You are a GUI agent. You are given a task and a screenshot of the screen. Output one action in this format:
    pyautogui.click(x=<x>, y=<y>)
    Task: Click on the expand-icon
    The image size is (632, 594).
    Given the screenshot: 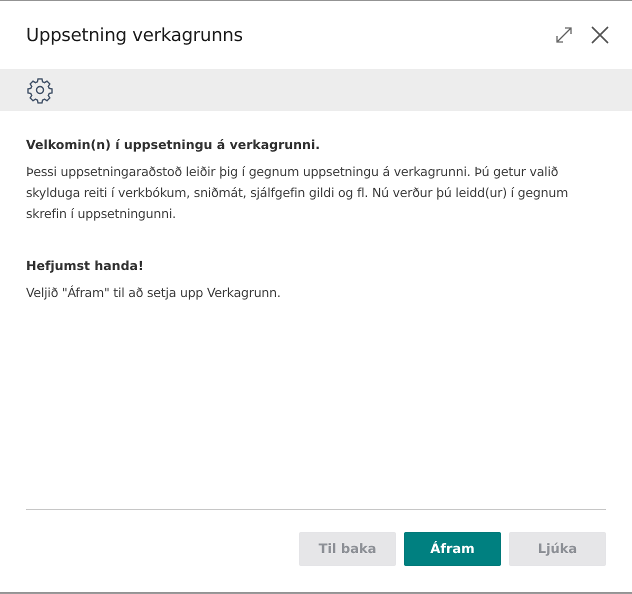 What is the action you would take?
    pyautogui.click(x=564, y=35)
    